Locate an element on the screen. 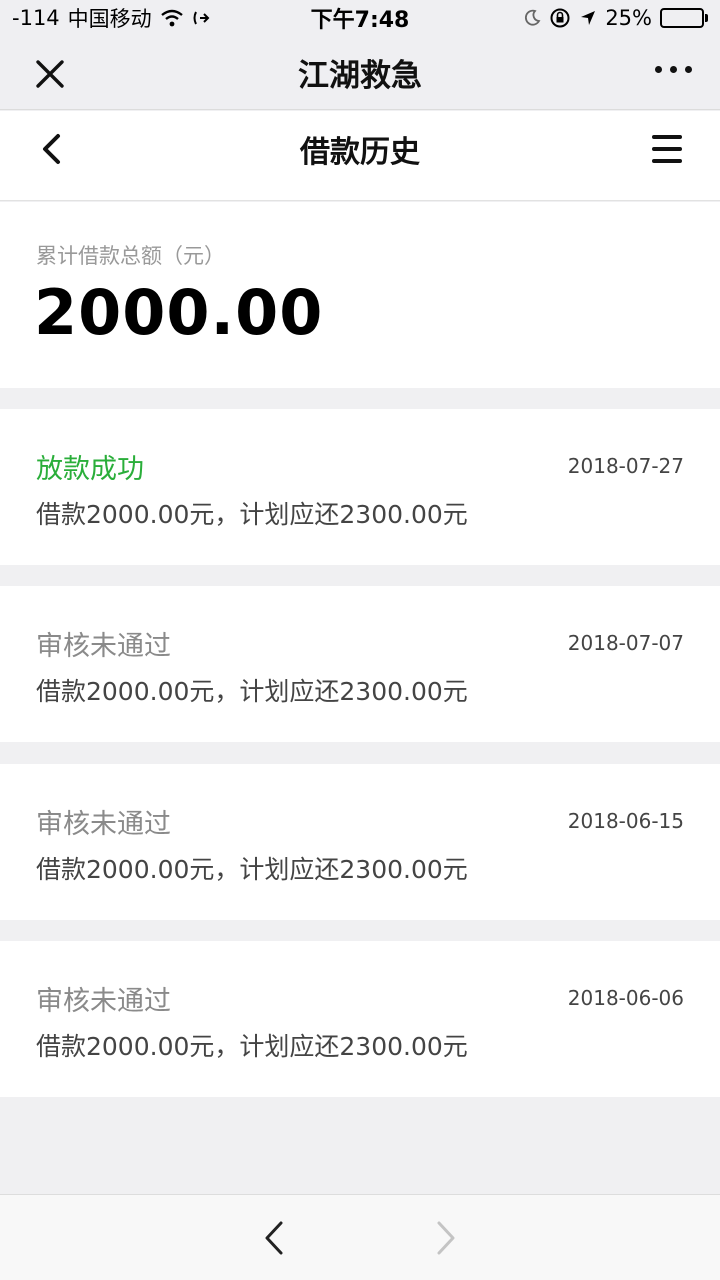  loan-record: 审核未通过 2018-06-06 借款2000.00元，计划应还2300.00元 is located at coordinates (360, 1019).